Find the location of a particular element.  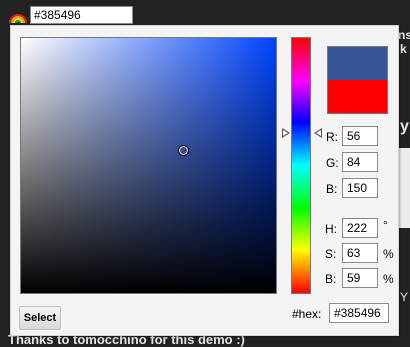

green-label: G: is located at coordinates (332, 163).